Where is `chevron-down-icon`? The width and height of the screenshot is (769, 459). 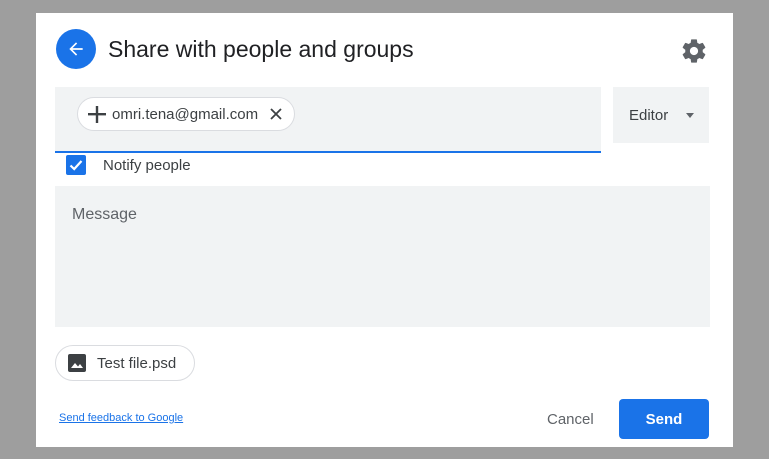
chevron-down-icon is located at coordinates (690, 115).